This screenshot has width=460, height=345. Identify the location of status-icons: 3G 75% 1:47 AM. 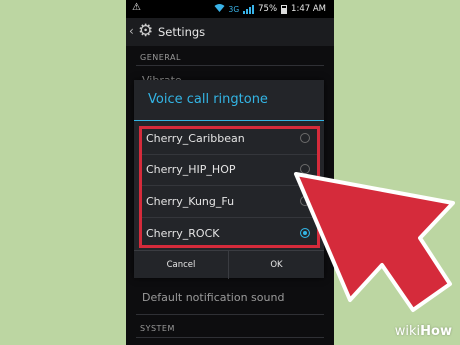
(270, 9).